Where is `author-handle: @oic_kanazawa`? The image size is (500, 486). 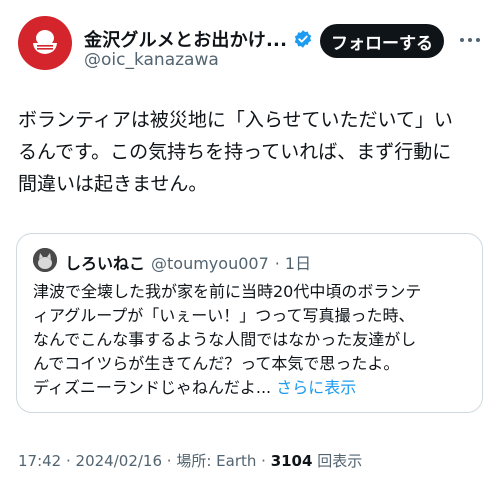
author-handle: @oic_kanazawa is located at coordinates (151, 60).